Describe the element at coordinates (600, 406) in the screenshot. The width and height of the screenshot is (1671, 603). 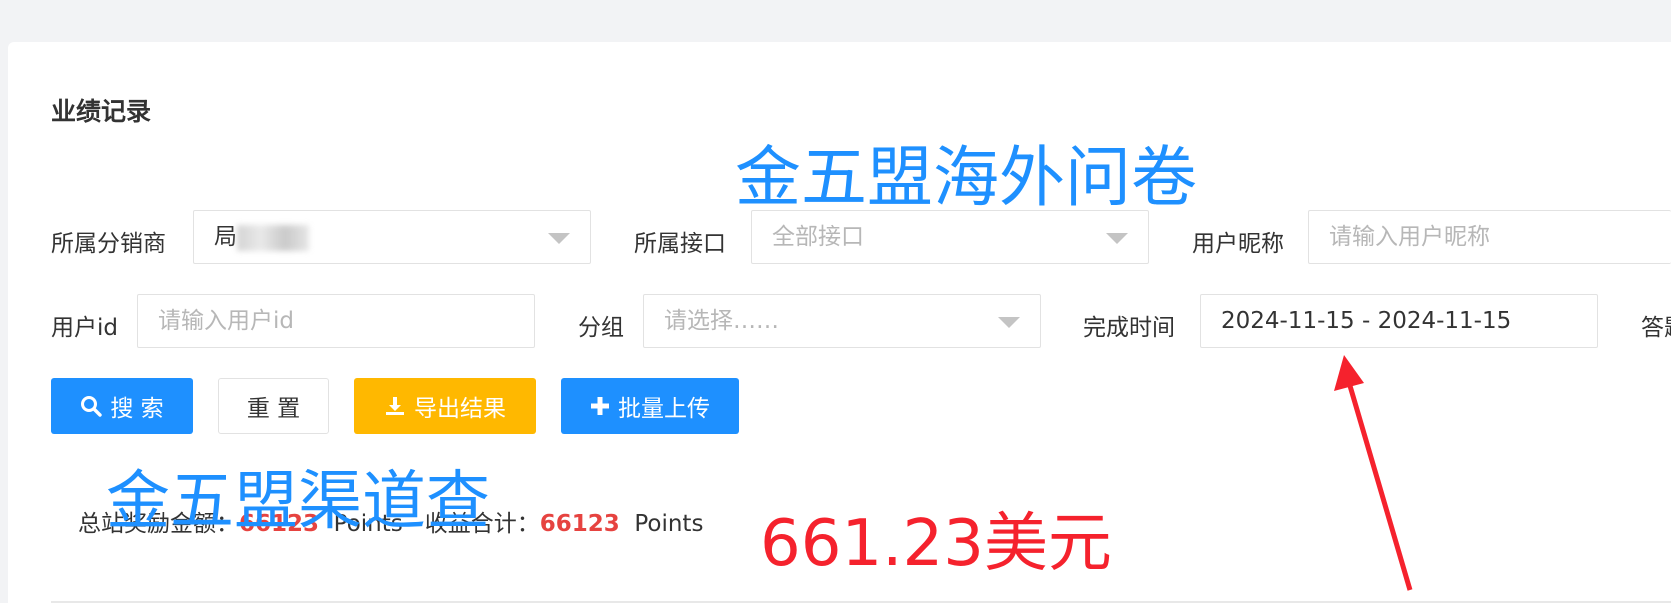
I see `plus-icon` at that location.